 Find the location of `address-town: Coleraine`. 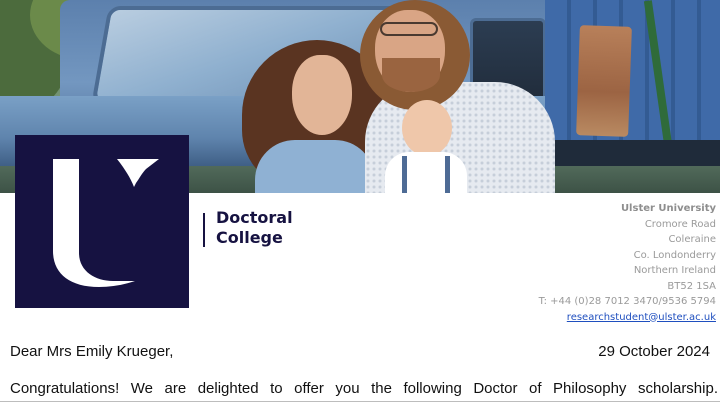

address-town: Coleraine is located at coordinates (692, 239).